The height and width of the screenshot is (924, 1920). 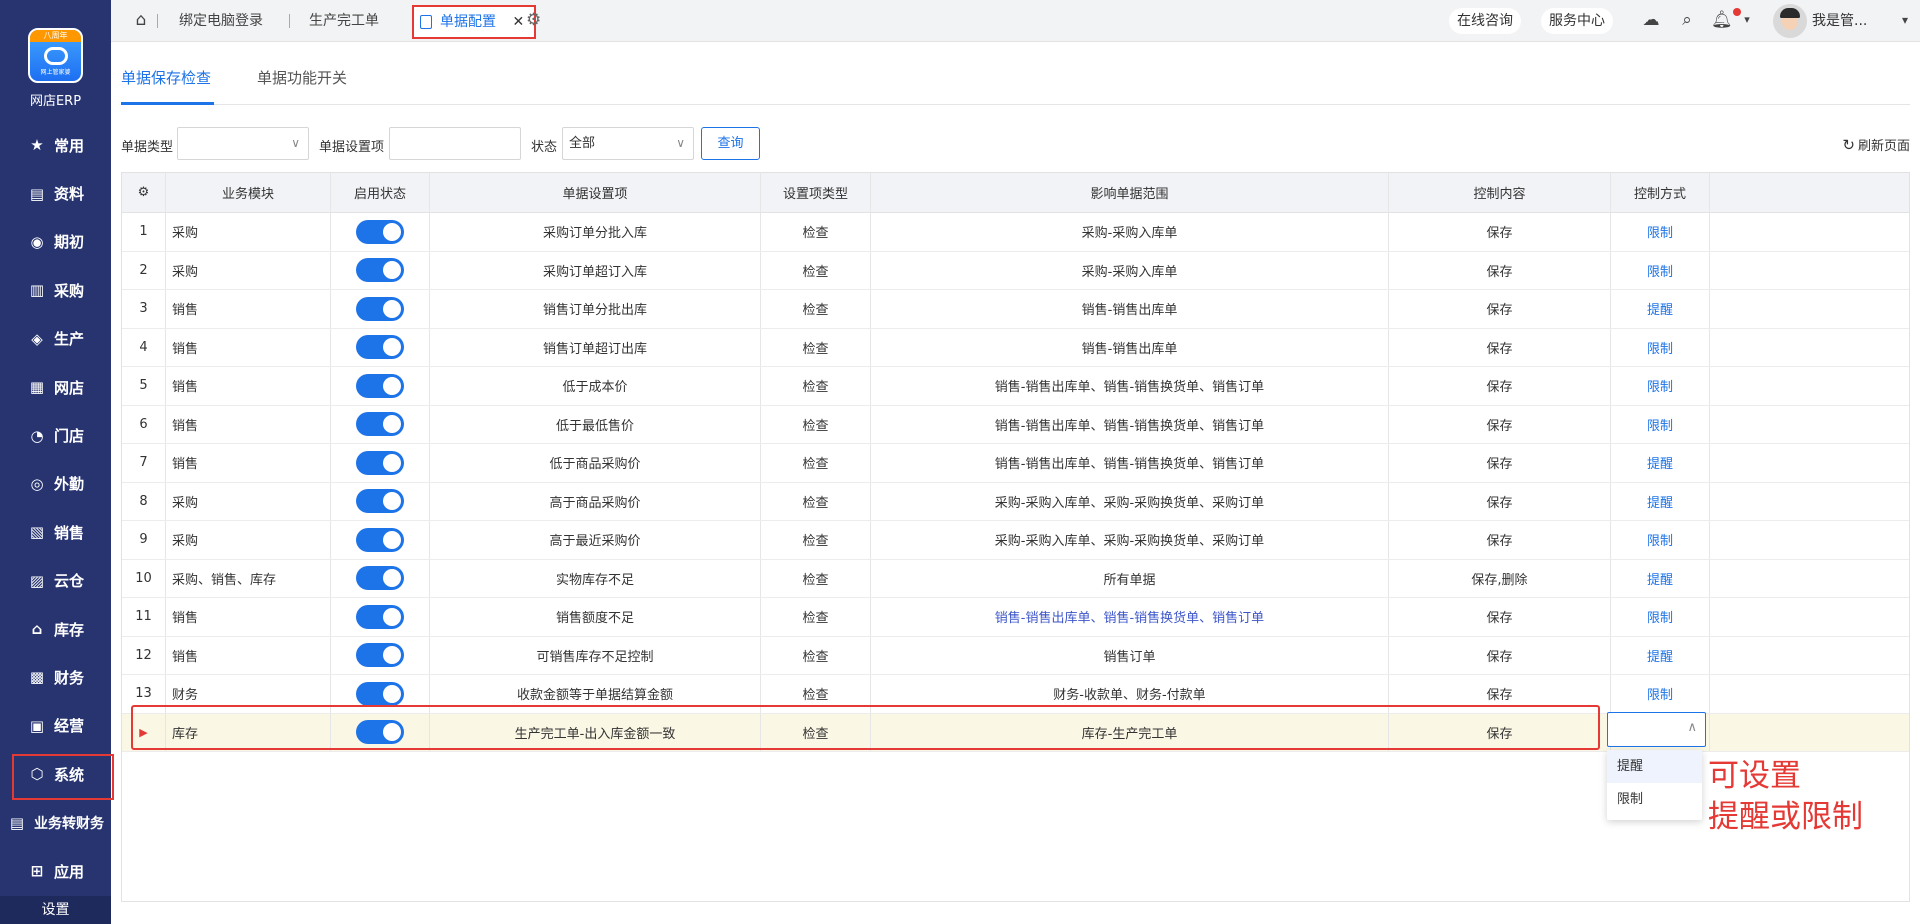 What do you see at coordinates (55, 871) in the screenshot?
I see `sidebar-item-apps: ⊞ 应用` at bounding box center [55, 871].